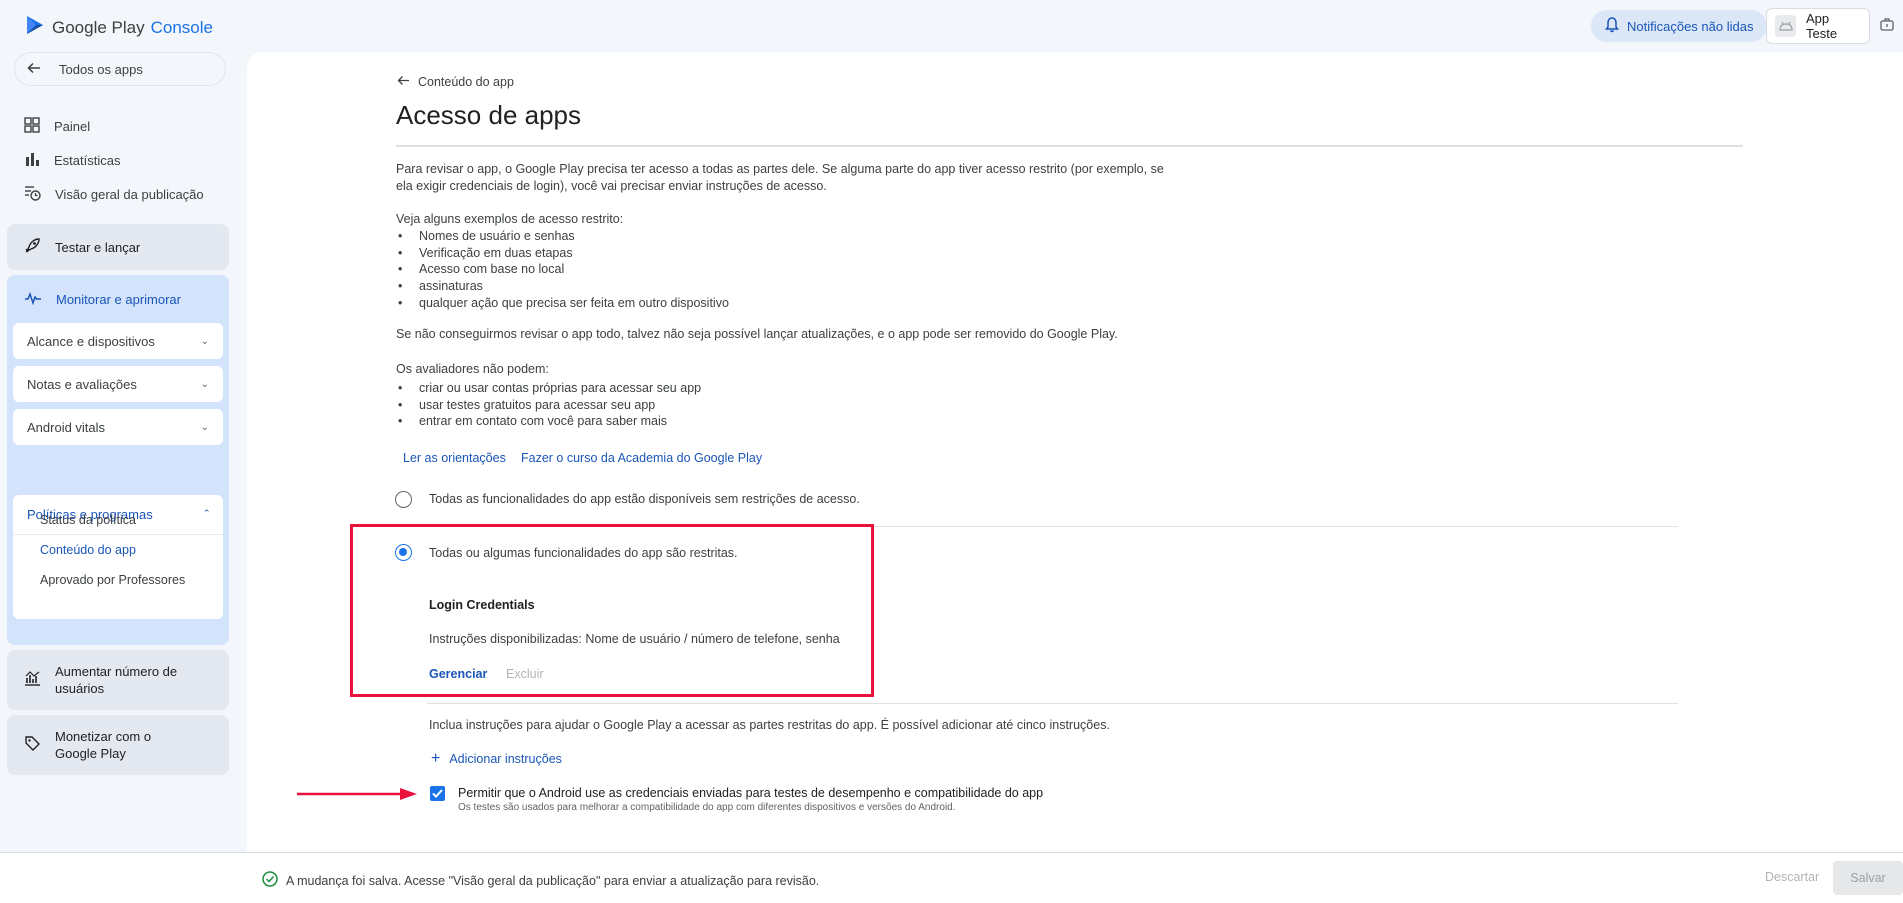  What do you see at coordinates (1889, 26) in the screenshot?
I see `toolbox-icon` at bounding box center [1889, 26].